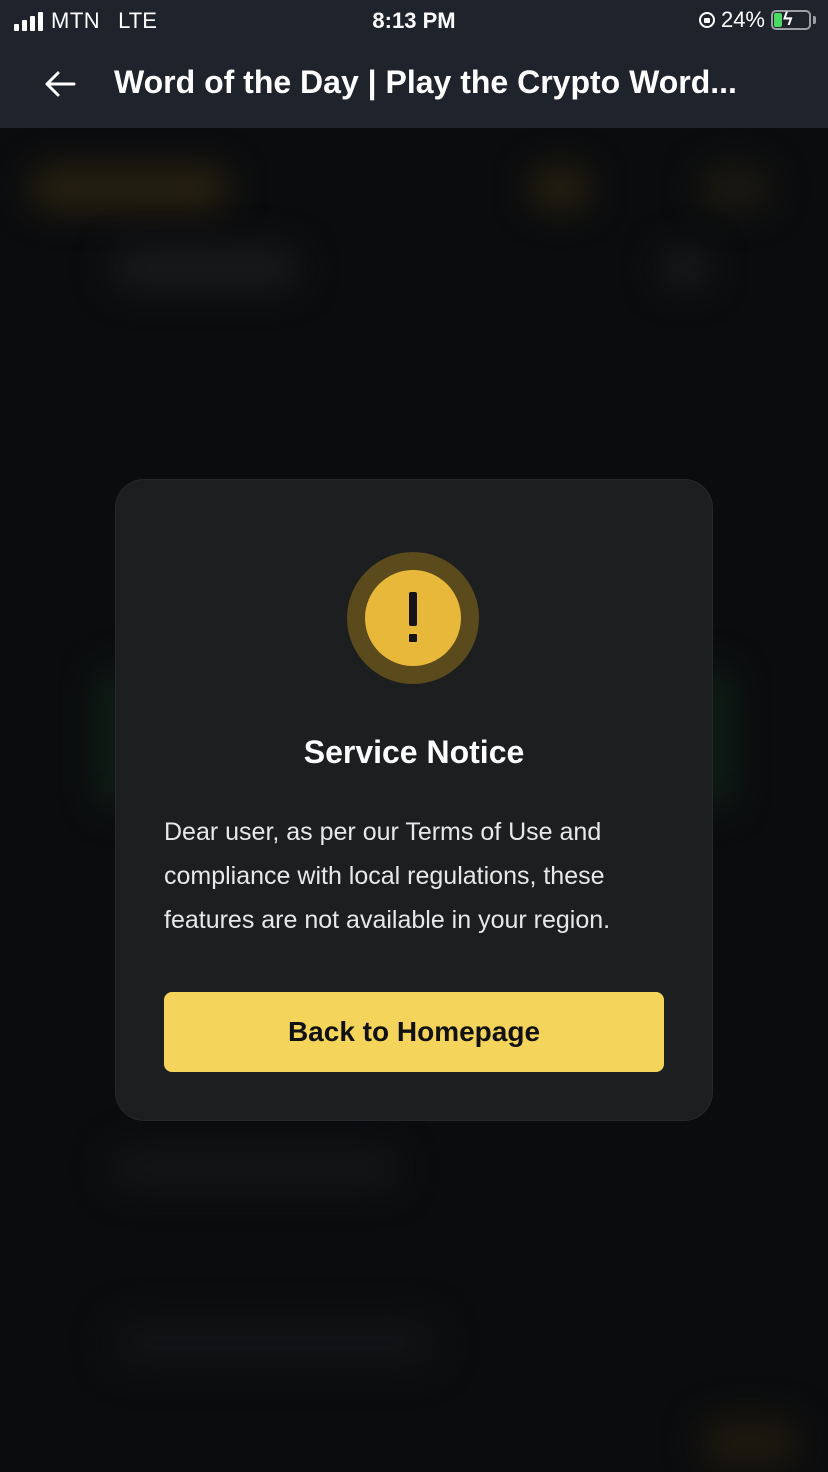  I want to click on orientation-lock-icon, so click(706, 20).